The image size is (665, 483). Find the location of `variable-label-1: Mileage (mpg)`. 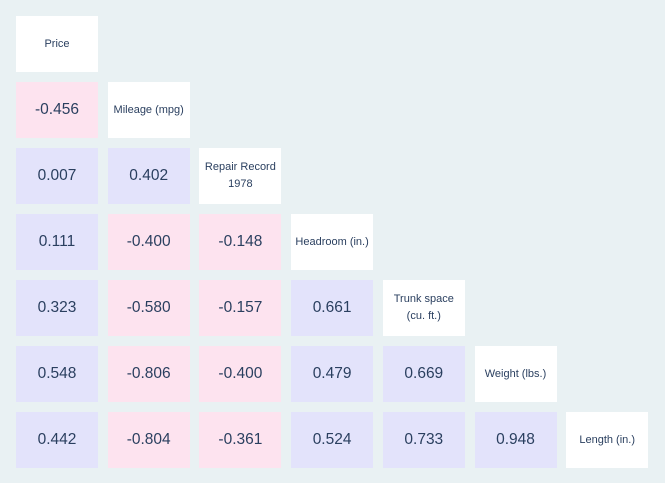

variable-label-1: Mileage (mpg) is located at coordinates (148, 110).